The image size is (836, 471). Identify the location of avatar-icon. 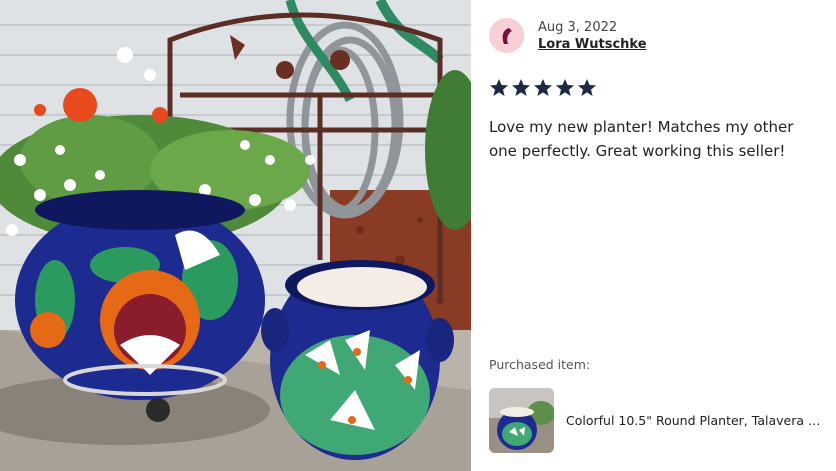
(507, 35).